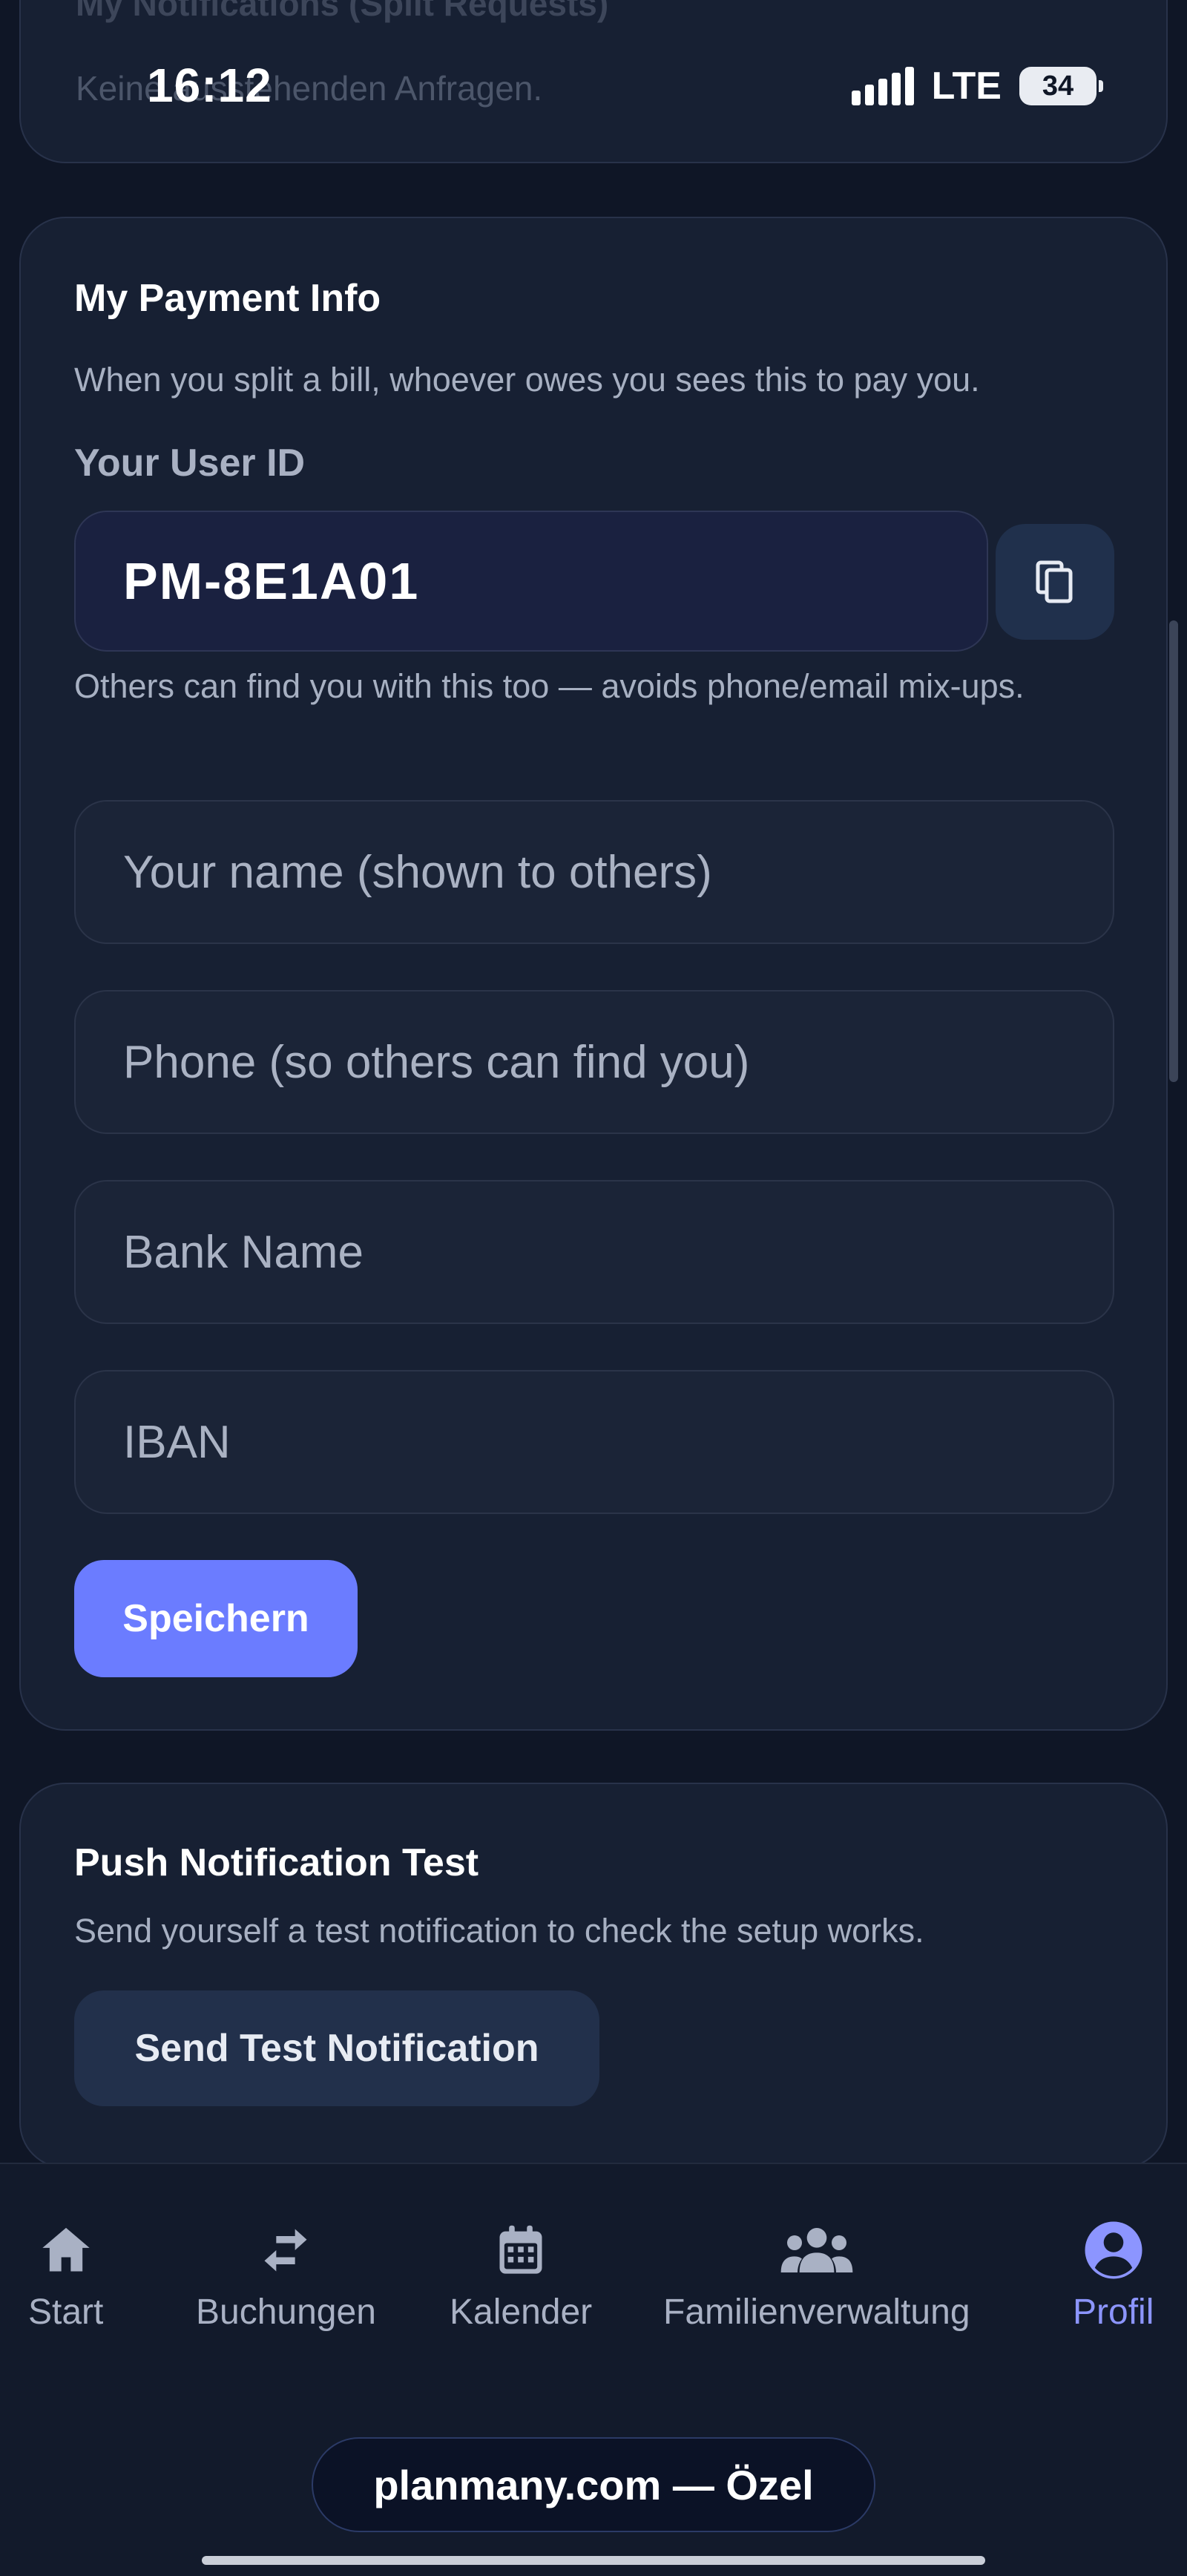  I want to click on nav-item-start: Start, so click(65, 2274).